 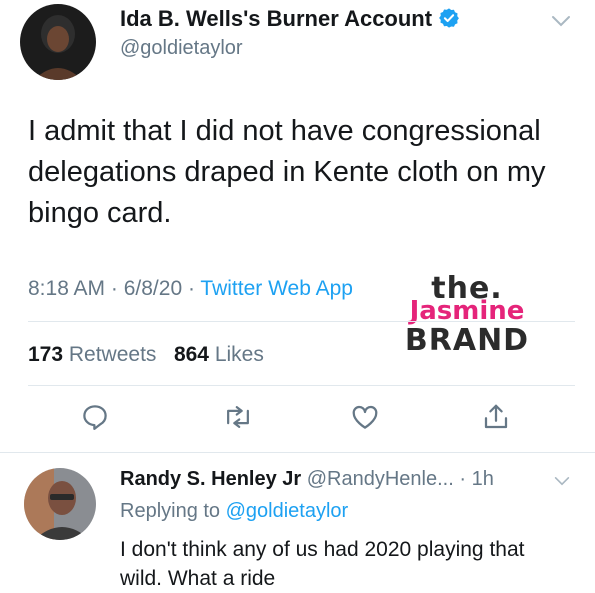 I want to click on replying-handle: @goldietaylor, so click(x=287, y=511).